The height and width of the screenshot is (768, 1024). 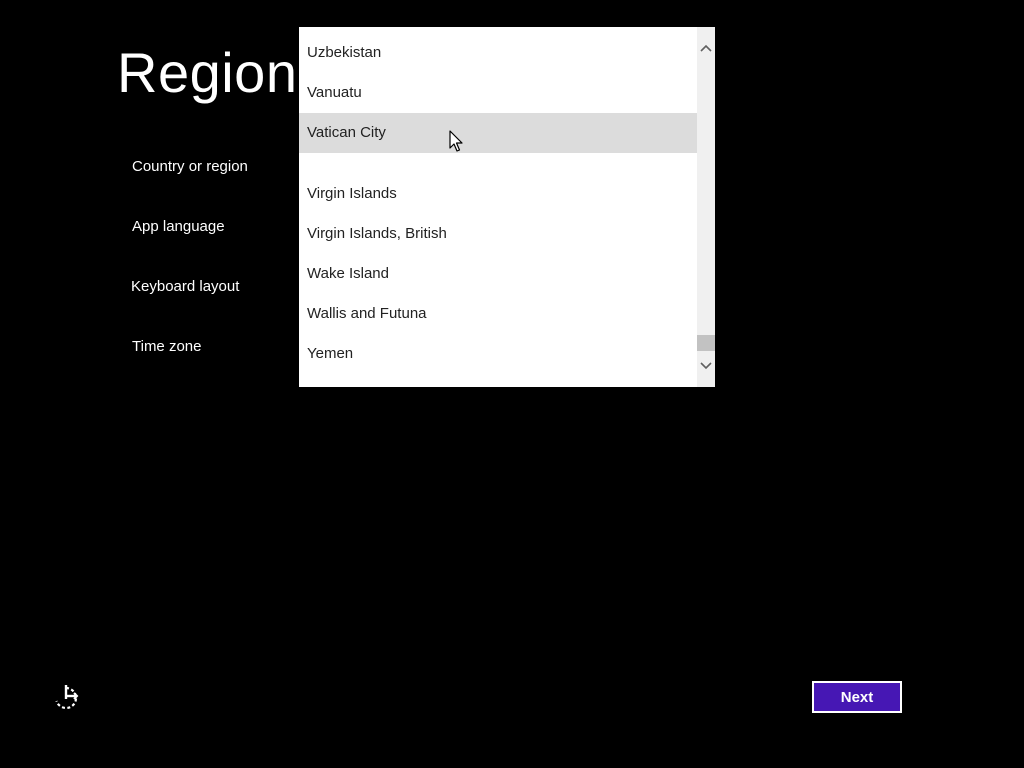 What do you see at coordinates (167, 346) in the screenshot?
I see `time-zone-label: Time zone` at bounding box center [167, 346].